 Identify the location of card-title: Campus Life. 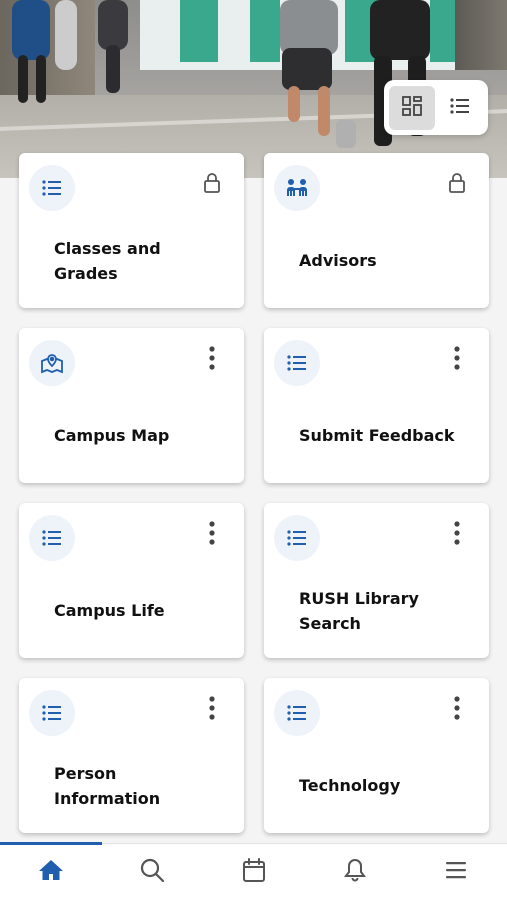
(109, 610).